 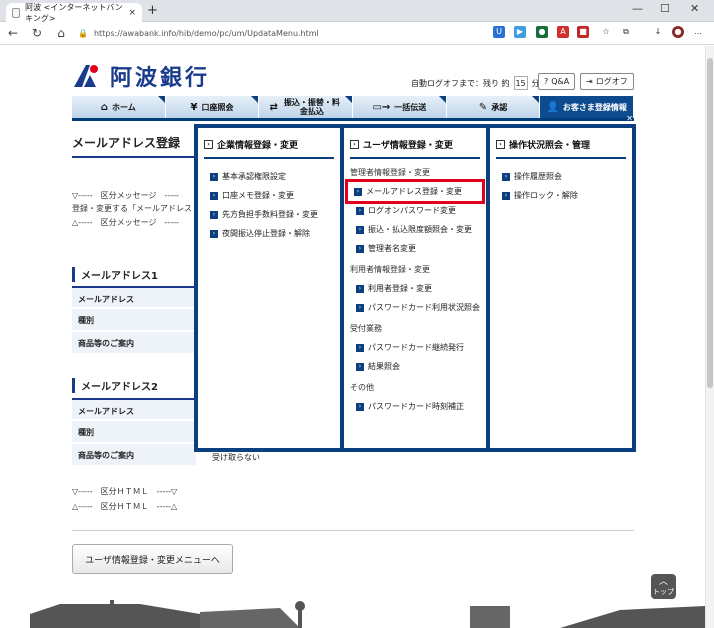 I want to click on menu-item-password-card-status: › パスワードカード利用状況照会, so click(x=415, y=307).